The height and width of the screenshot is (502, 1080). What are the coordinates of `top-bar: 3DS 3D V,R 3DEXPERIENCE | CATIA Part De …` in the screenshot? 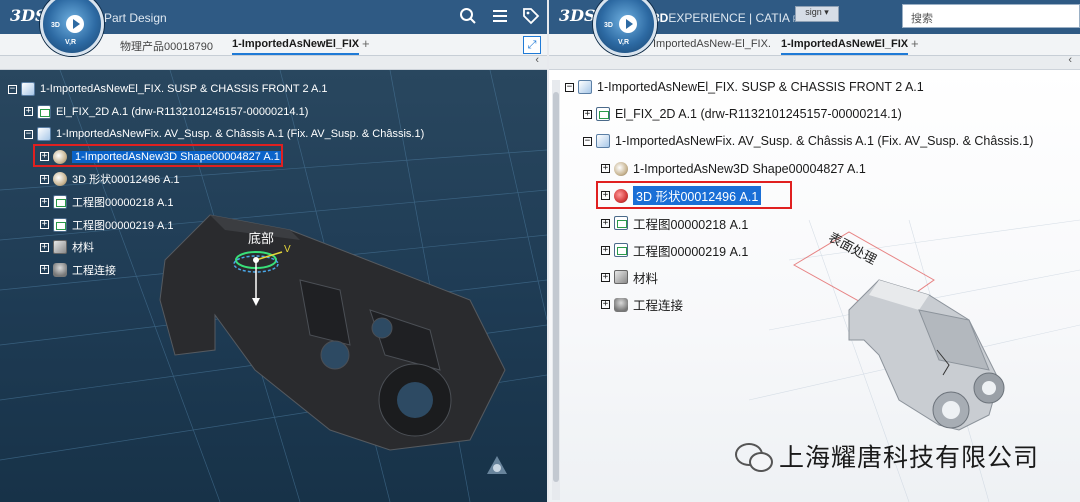 It's located at (814, 28).